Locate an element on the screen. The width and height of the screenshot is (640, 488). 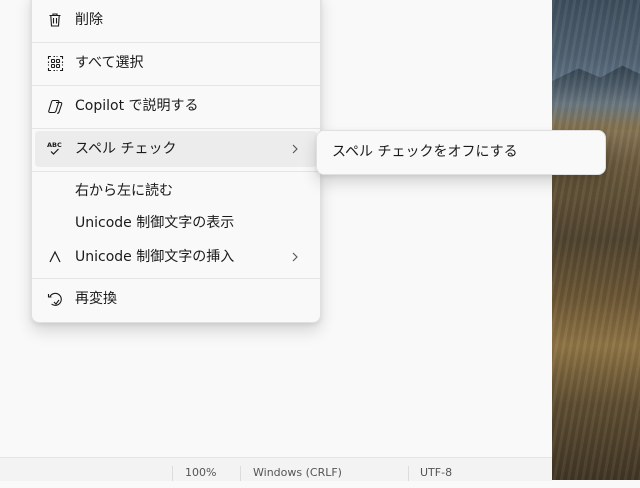
spell-check-submenu: スペル チェックをオフにする is located at coordinates (461, 152).